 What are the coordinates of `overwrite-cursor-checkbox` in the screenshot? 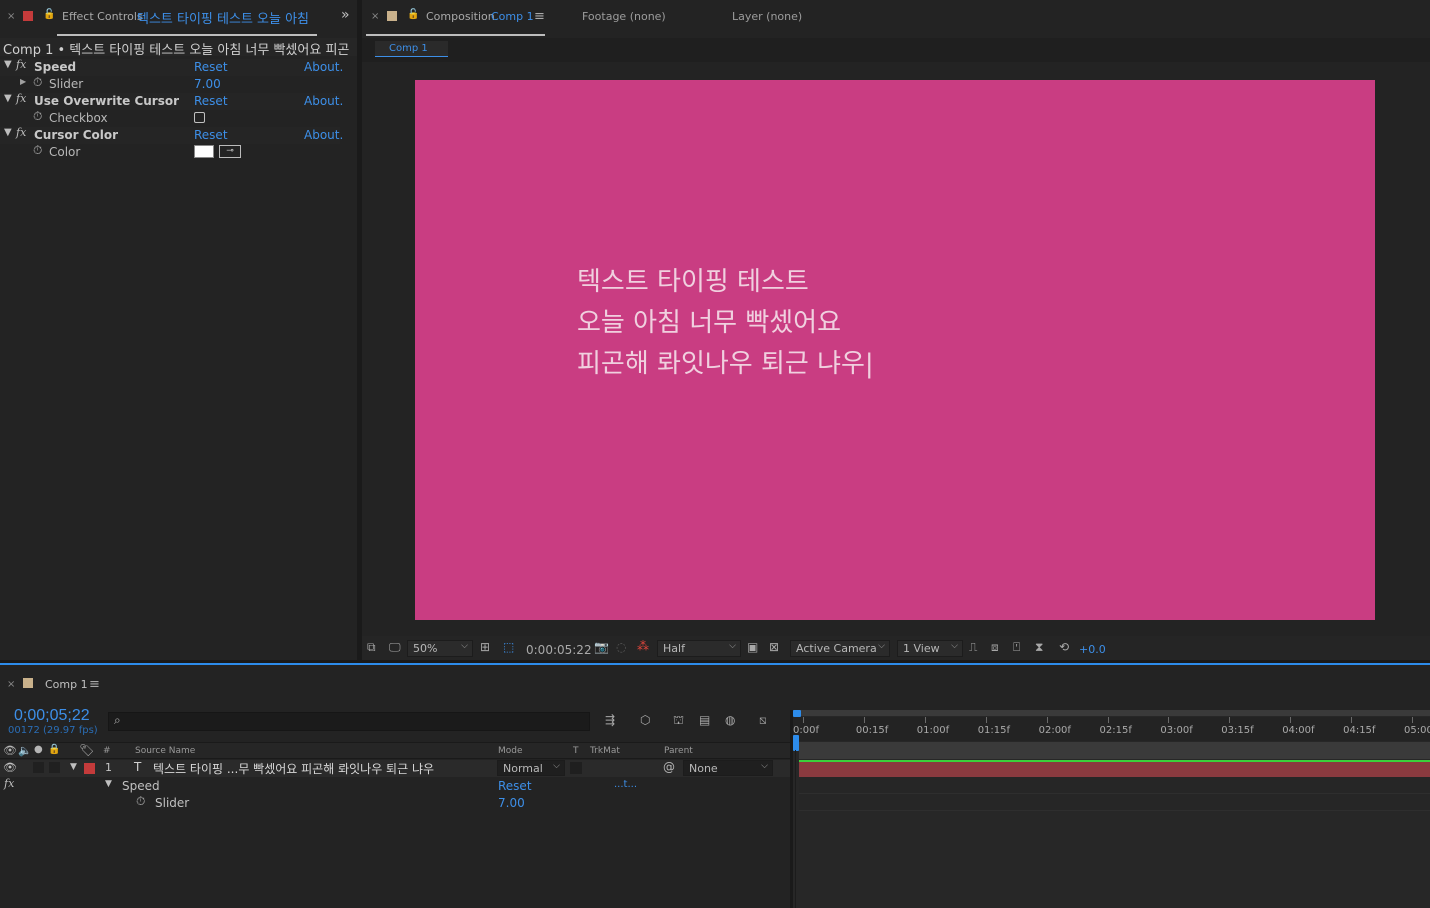 It's located at (199, 117).